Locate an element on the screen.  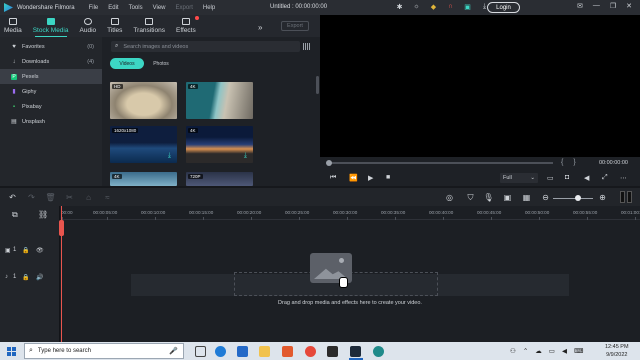
tab-transitions: Transitions is located at coordinates (149, 26).